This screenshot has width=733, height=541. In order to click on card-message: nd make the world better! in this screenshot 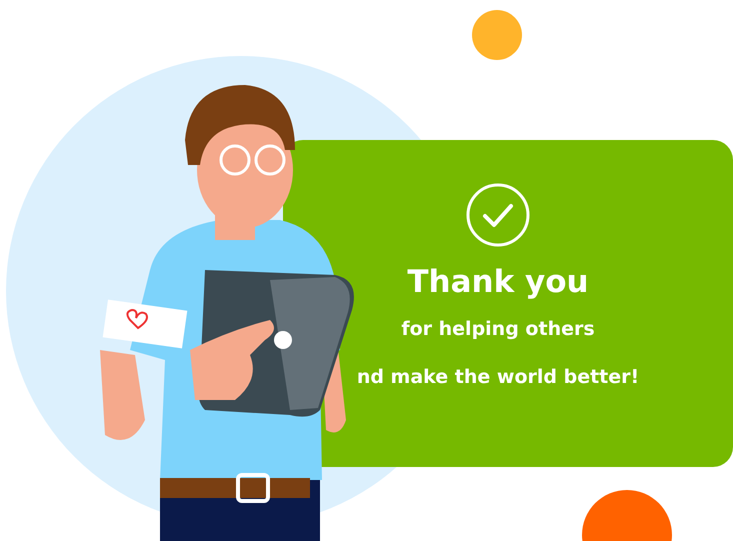, I will do `click(498, 377)`.